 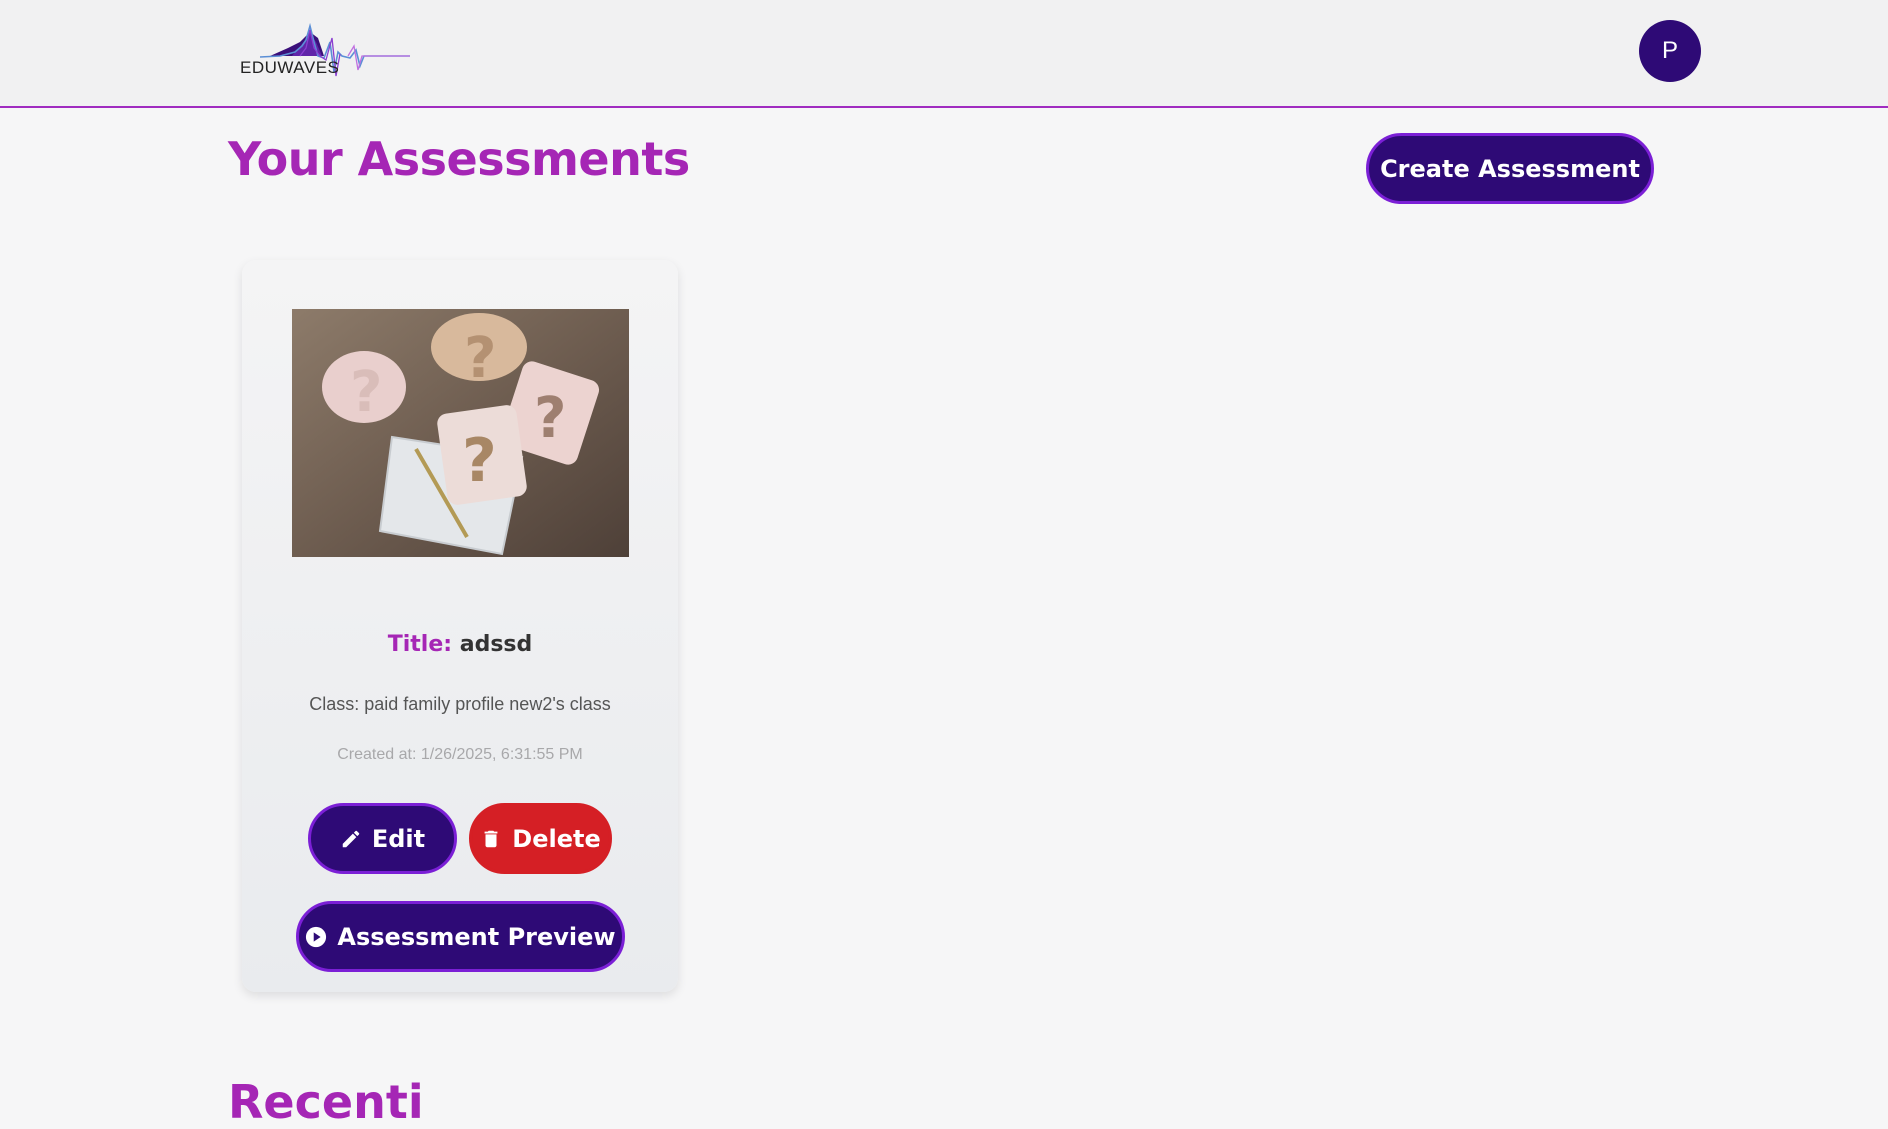 What do you see at coordinates (351, 838) in the screenshot?
I see `pencil-icon` at bounding box center [351, 838].